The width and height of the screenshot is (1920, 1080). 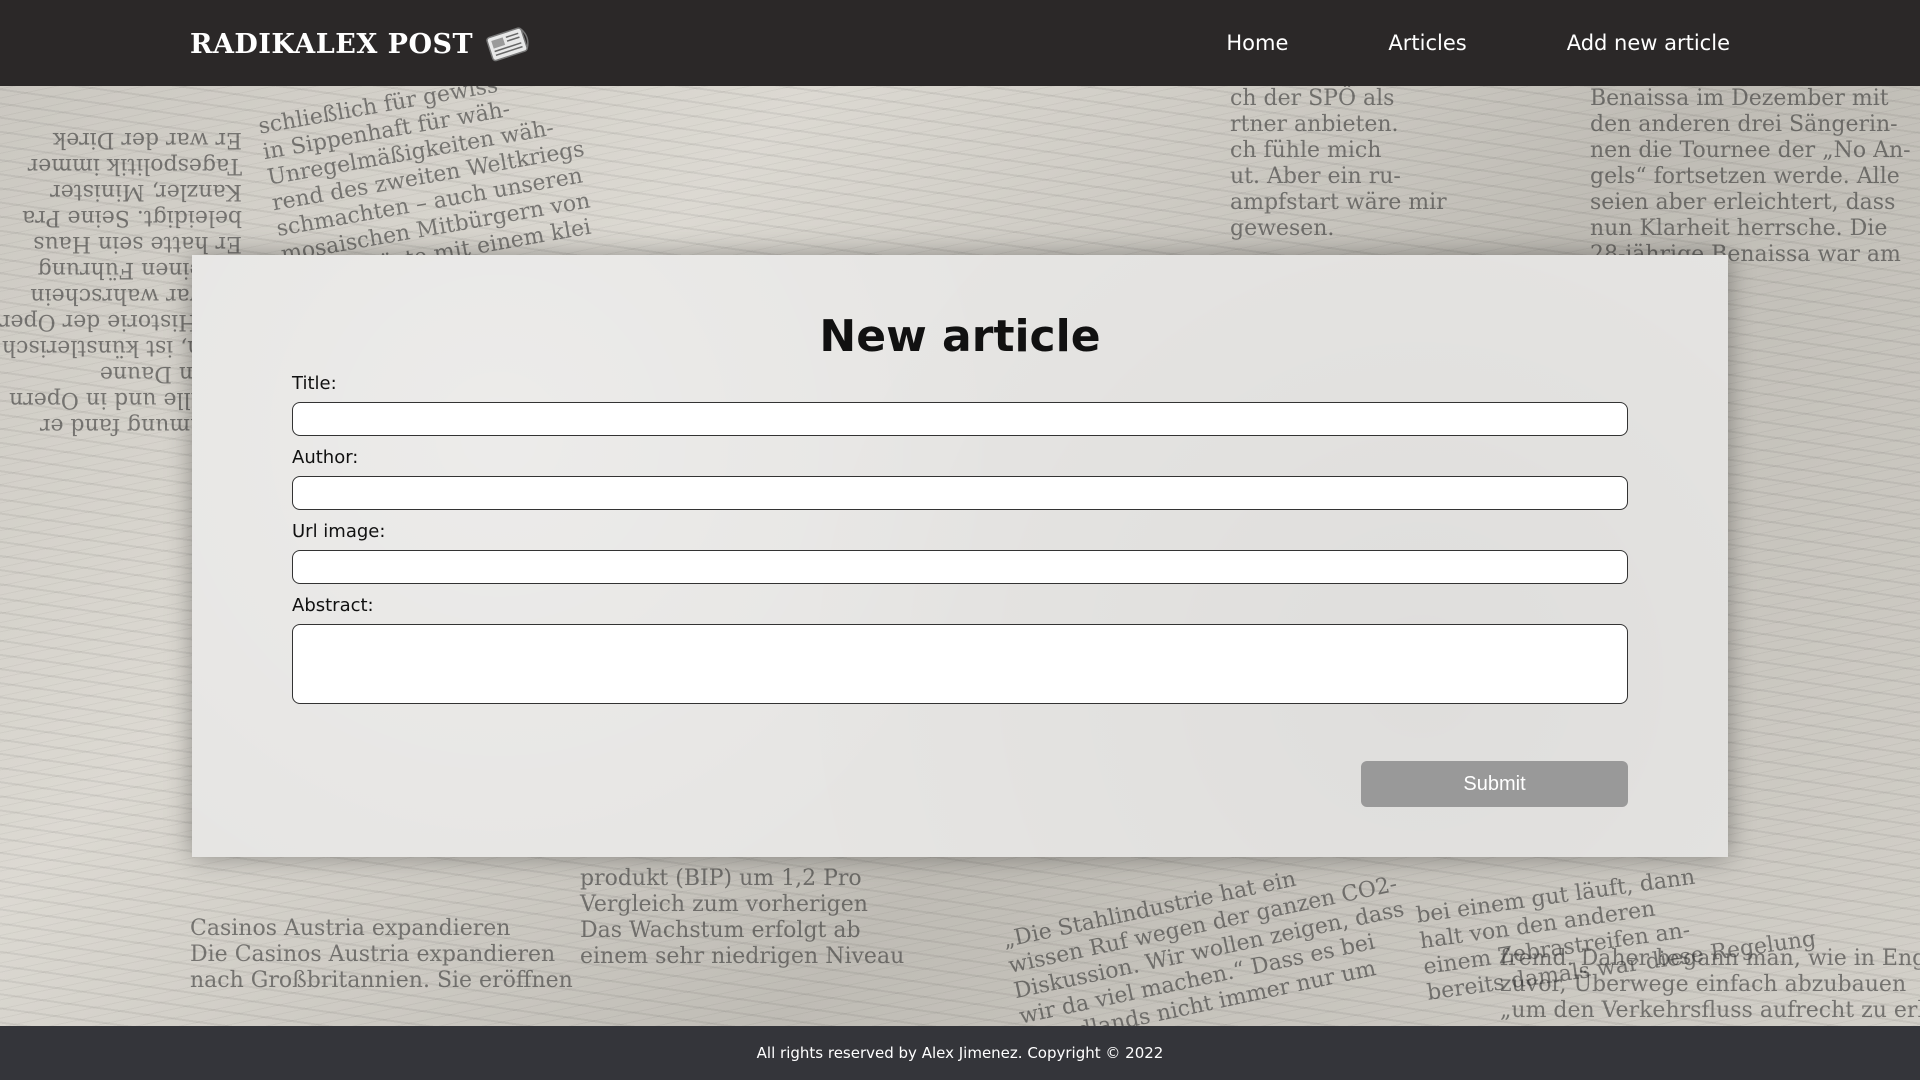 I want to click on brand: RADIKALEX POST, so click(x=361, y=44).